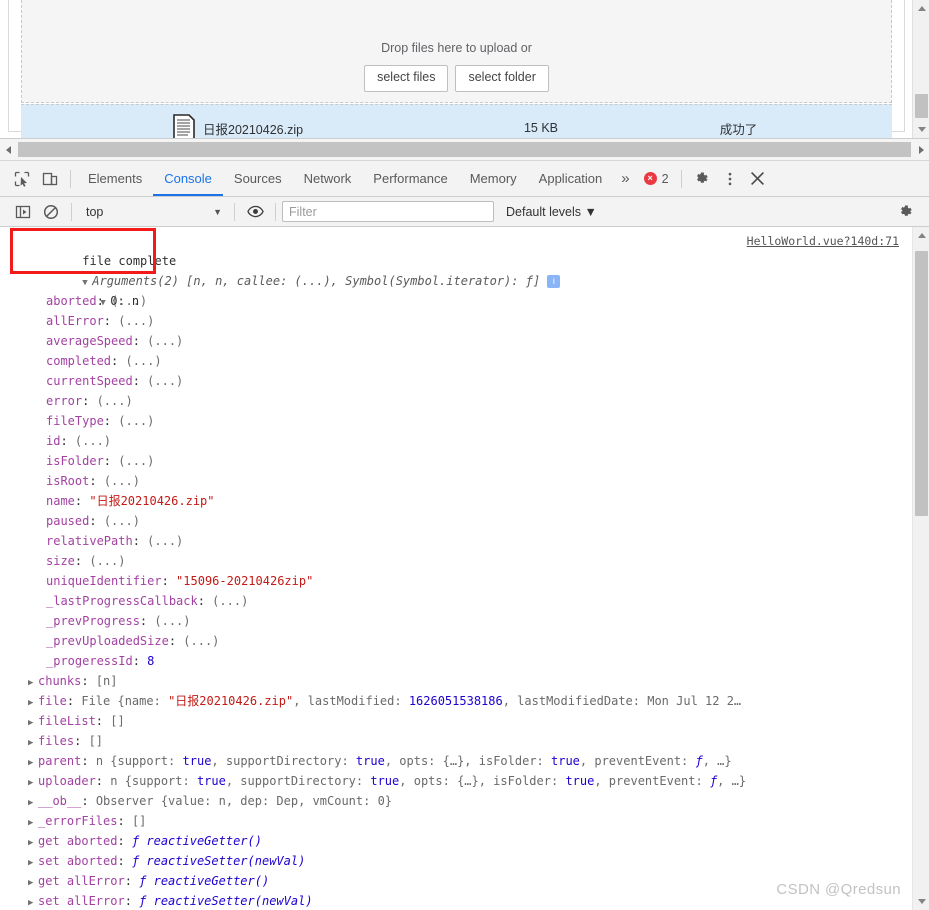 This screenshot has width=929, height=910. What do you see at coordinates (188, 178) in the screenshot?
I see `tab-console: Console` at bounding box center [188, 178].